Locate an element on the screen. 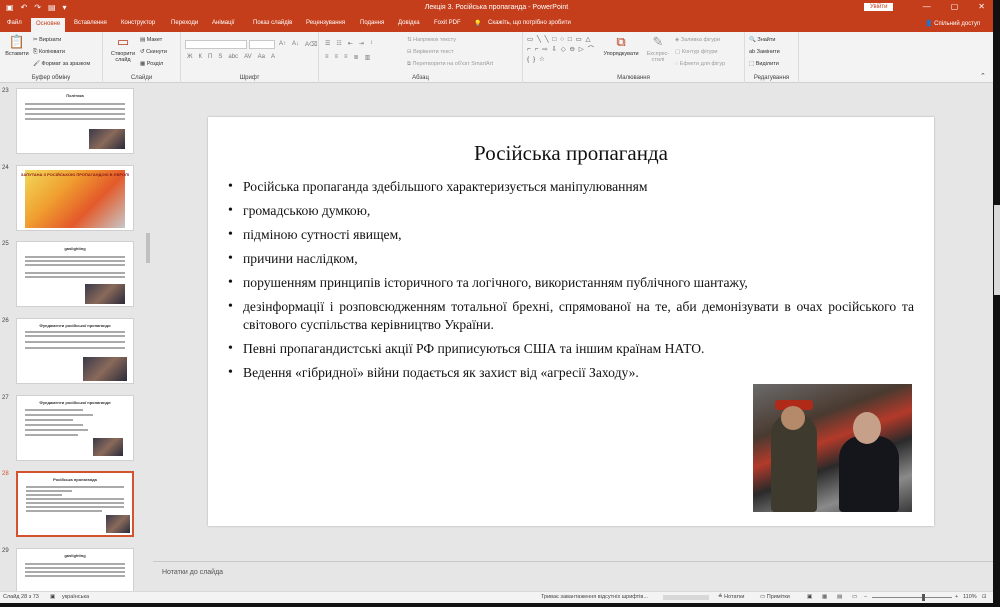 The image size is (1000, 607). align-right-icon: ≡ is located at coordinates (346, 57).